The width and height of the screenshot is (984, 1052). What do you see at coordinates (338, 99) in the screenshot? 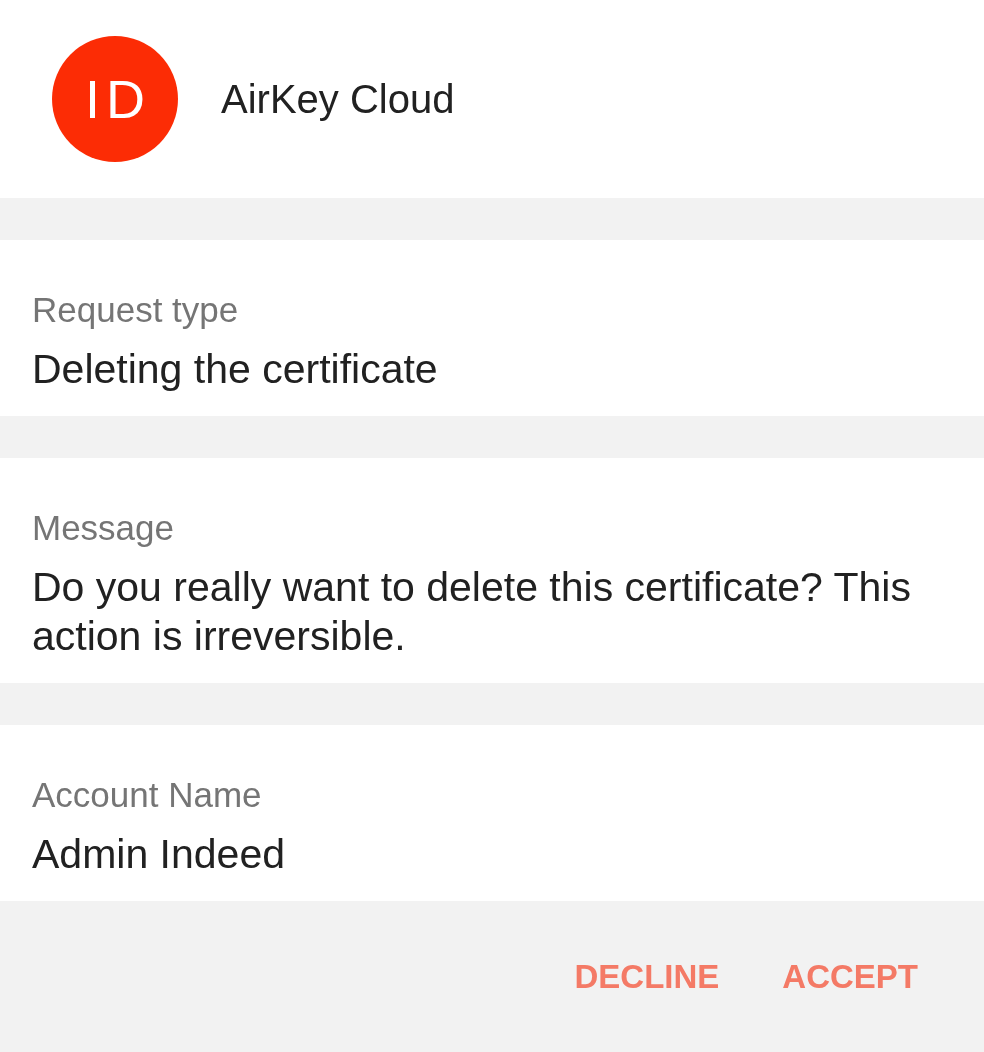
I see `app-title: AirKey Cloud` at bounding box center [338, 99].